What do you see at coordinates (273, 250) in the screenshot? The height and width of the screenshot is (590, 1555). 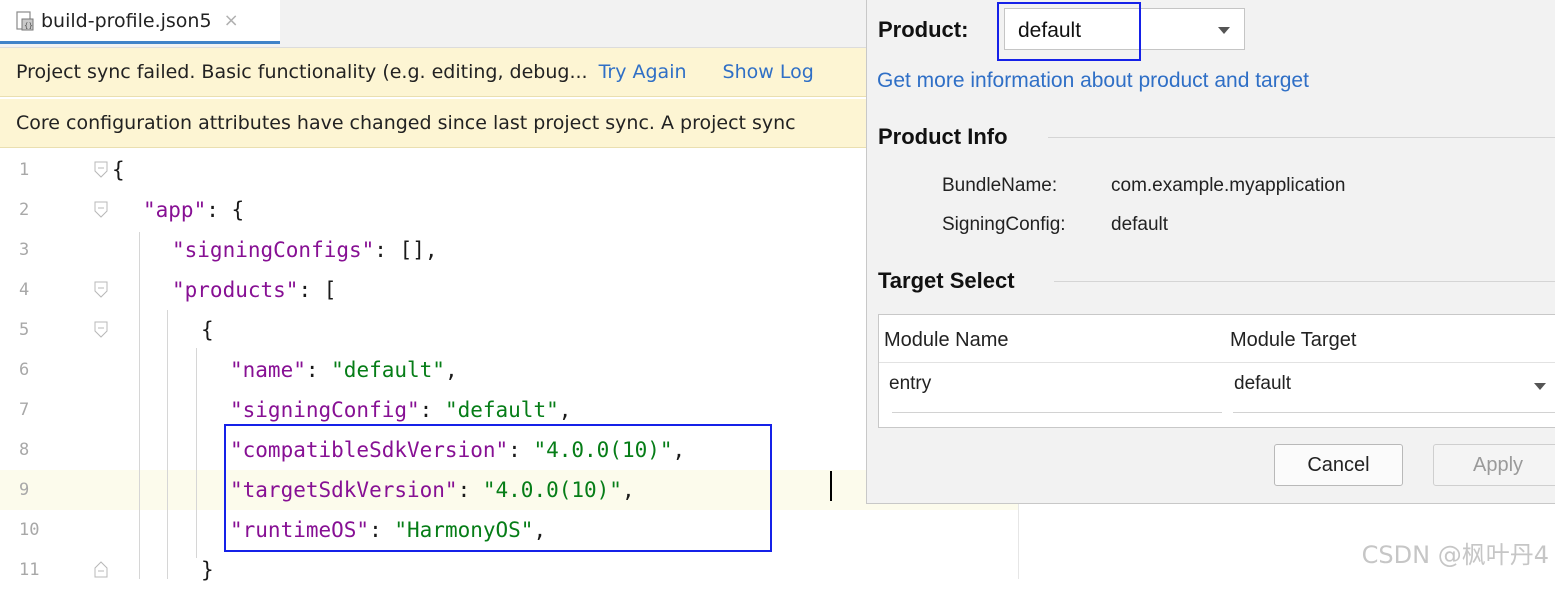 I see `json-key: "signingConfigs"` at bounding box center [273, 250].